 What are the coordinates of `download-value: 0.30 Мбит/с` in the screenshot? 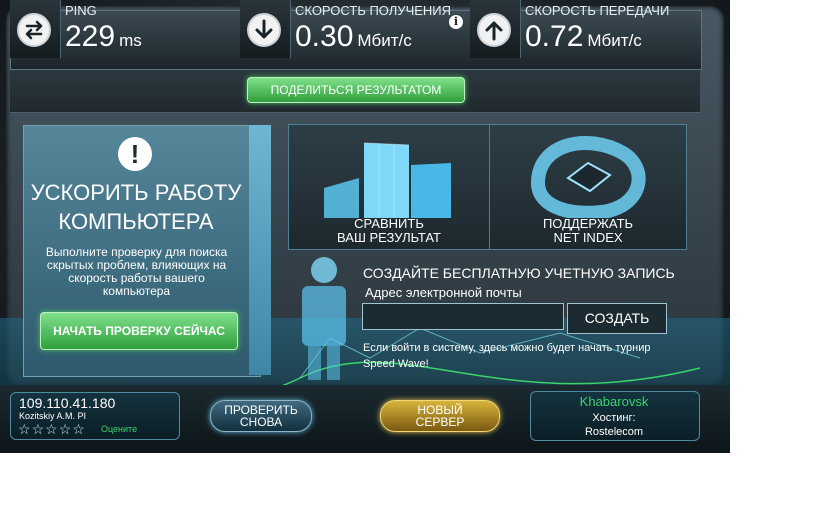 It's located at (353, 36).